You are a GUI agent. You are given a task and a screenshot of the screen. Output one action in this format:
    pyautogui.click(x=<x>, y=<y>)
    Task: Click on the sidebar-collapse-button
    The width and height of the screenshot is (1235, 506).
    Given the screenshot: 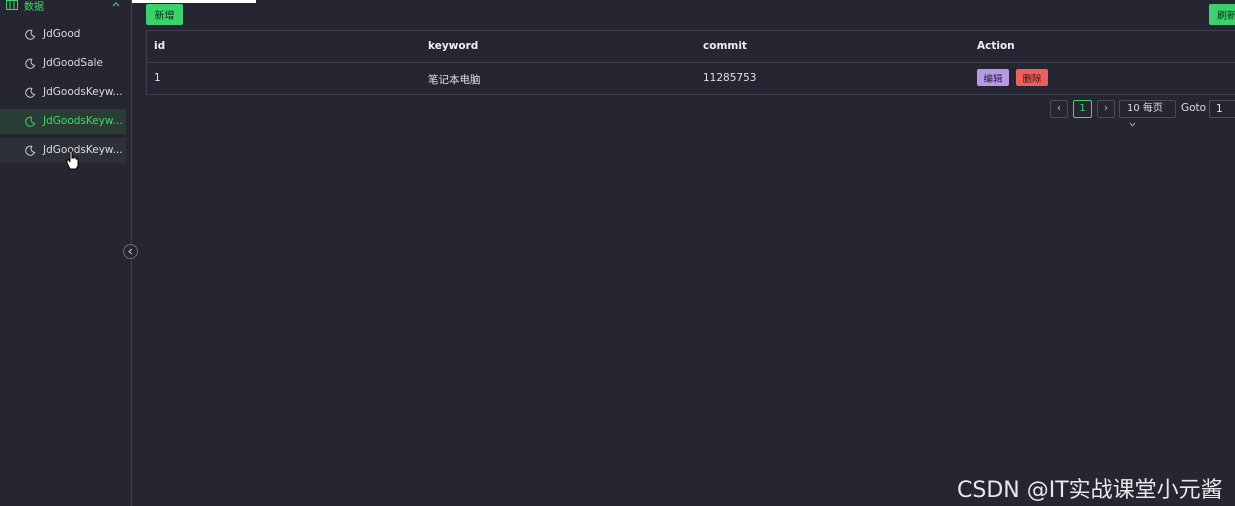 What is the action you would take?
    pyautogui.click(x=130, y=251)
    